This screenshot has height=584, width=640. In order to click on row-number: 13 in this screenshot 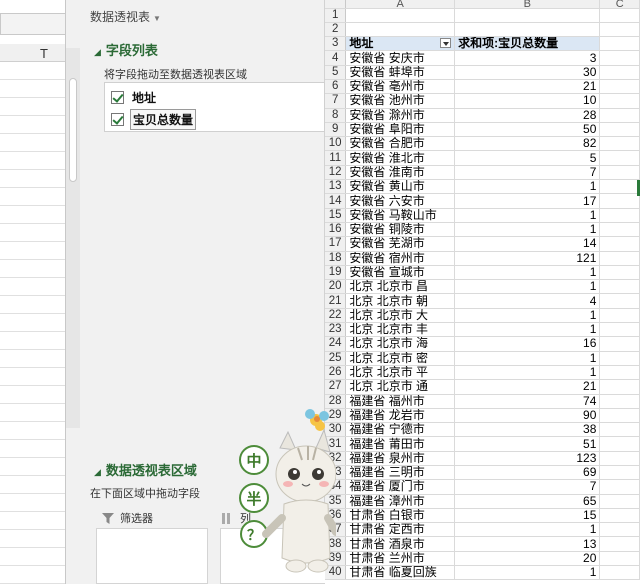, I will do `click(336, 187)`.